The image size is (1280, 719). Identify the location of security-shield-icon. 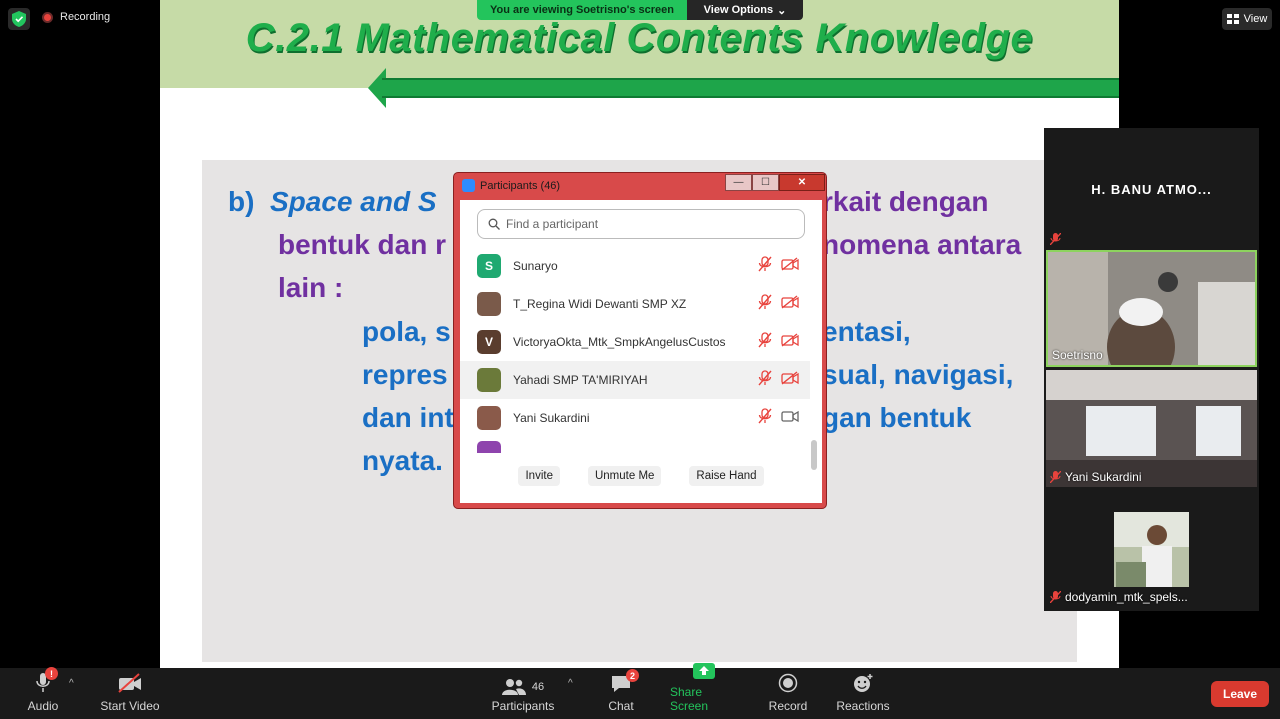
(19, 19).